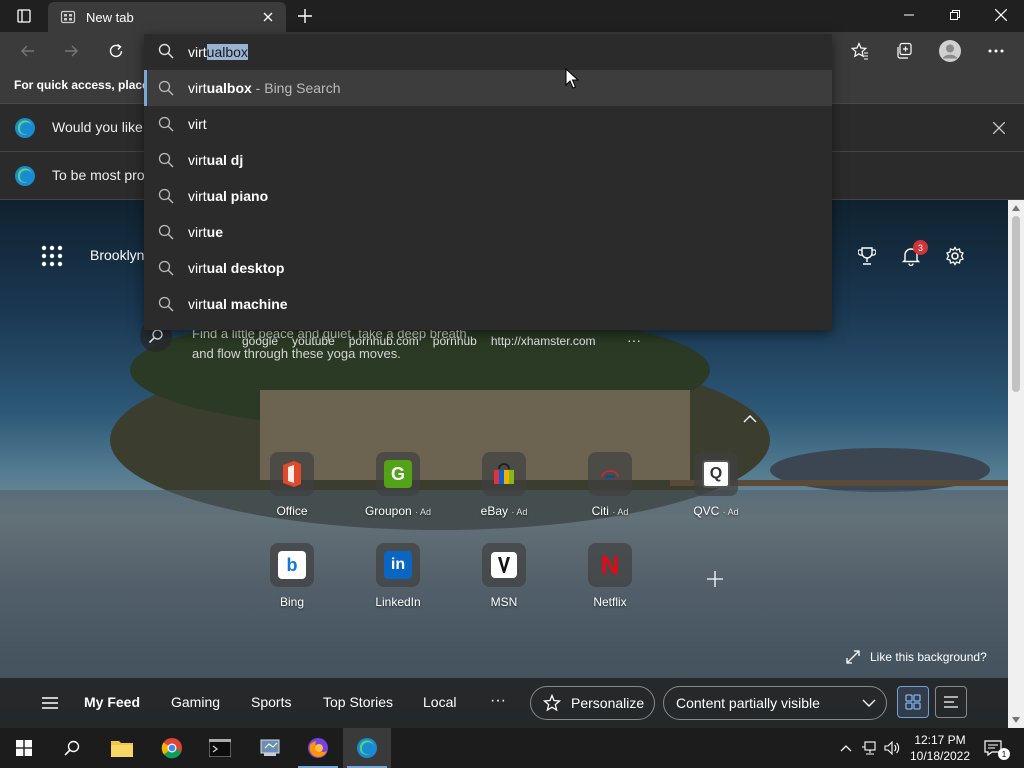  What do you see at coordinates (318, 748) in the screenshot?
I see `taskbar-firefox` at bounding box center [318, 748].